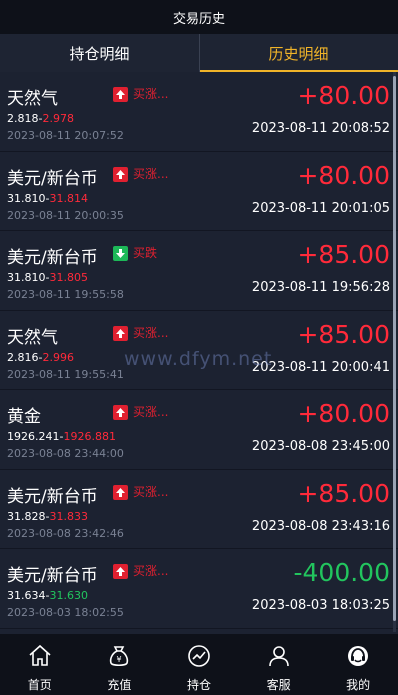 The image size is (398, 695). What do you see at coordinates (358, 658) in the screenshot?
I see `headset-icon` at bounding box center [358, 658].